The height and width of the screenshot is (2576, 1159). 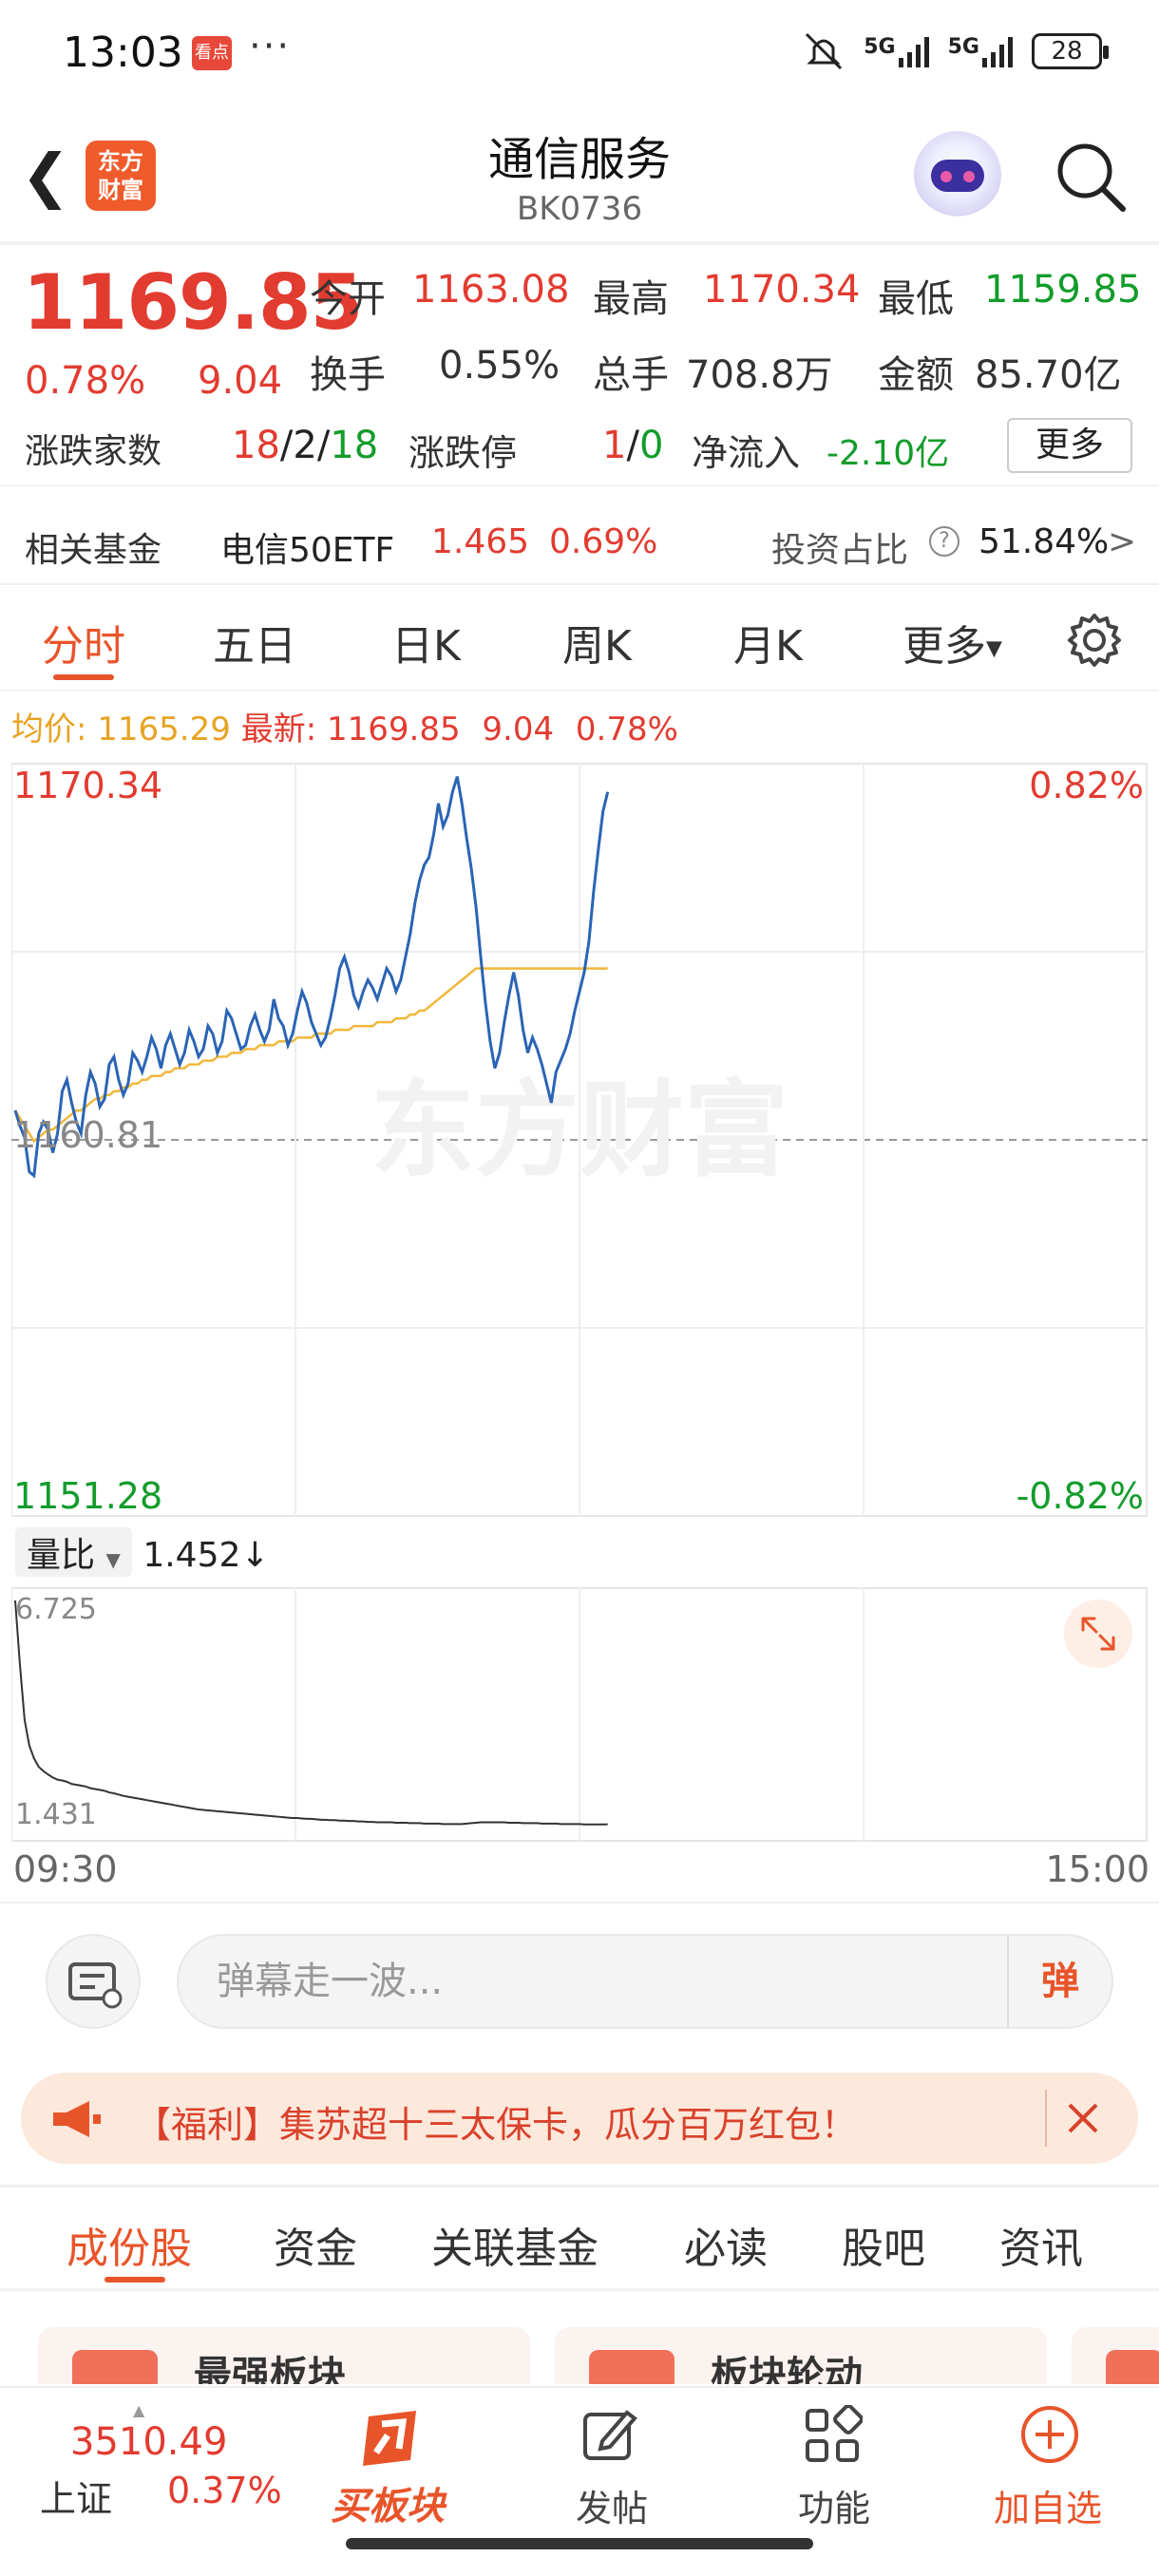 I want to click on turnover-value: 0.55%, so click(x=499, y=366).